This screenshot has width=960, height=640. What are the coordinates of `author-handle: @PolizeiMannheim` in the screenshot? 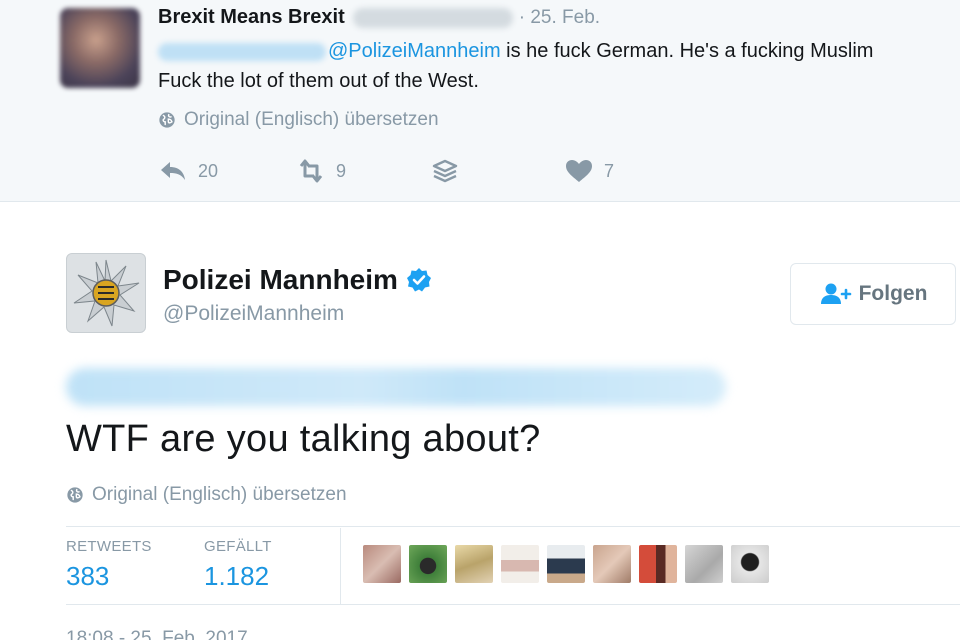 It's located at (253, 314).